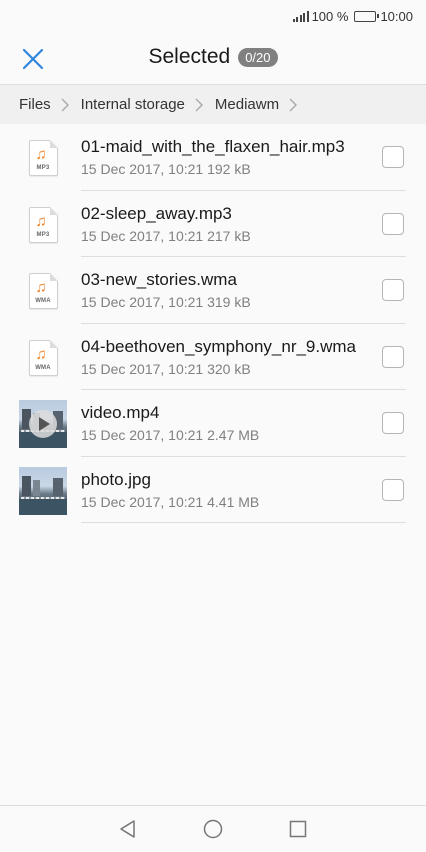 The width and height of the screenshot is (426, 852). Describe the element at coordinates (159, 279) in the screenshot. I see `file-name: 03-new_stories.wma` at that location.